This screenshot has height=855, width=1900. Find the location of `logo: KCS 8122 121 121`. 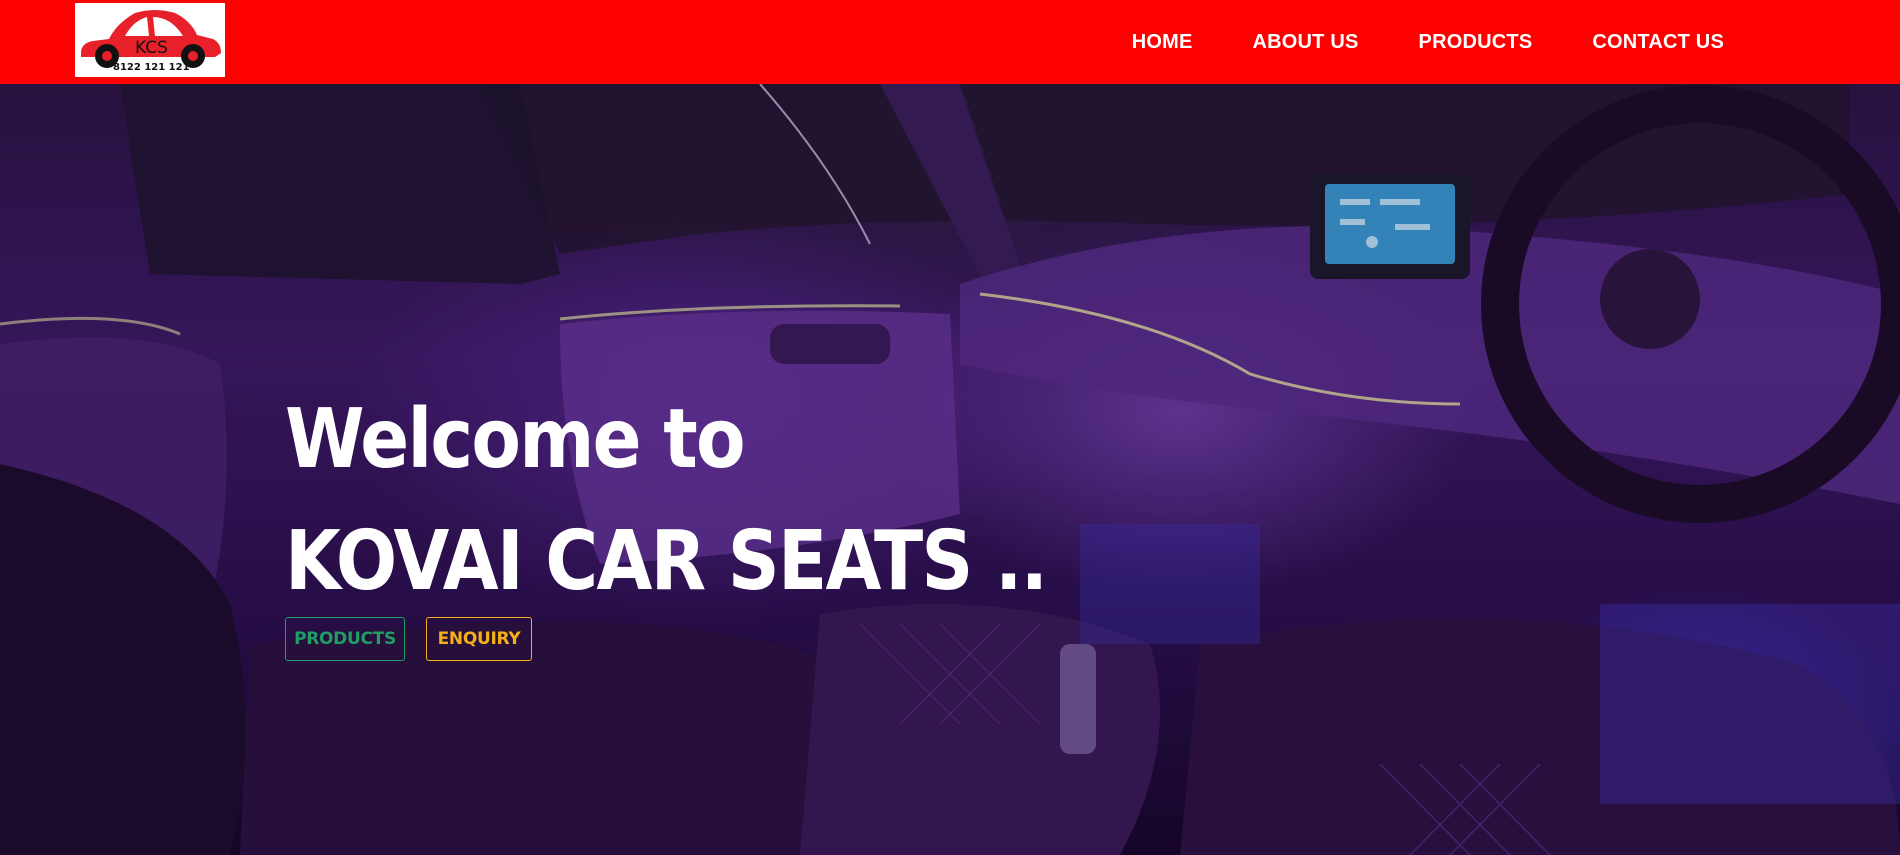

logo: KCS 8122 121 121 is located at coordinates (150, 40).